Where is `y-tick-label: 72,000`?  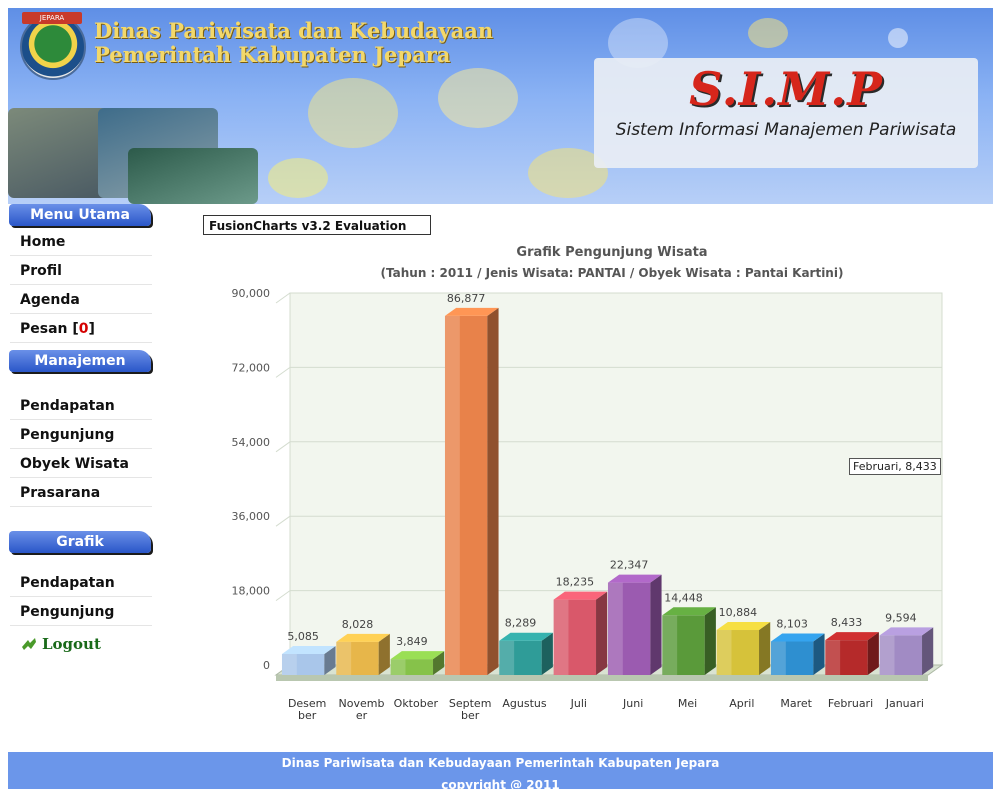
y-tick-label: 72,000 is located at coordinates (251, 367).